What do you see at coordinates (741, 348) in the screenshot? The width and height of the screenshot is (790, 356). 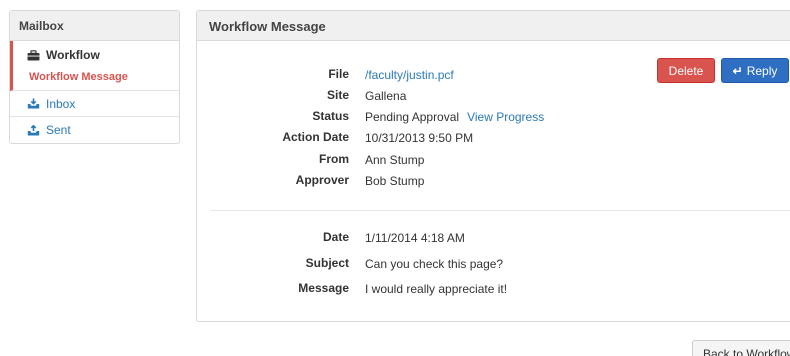 I see `back-to-workflow-button: Back to Workflow` at bounding box center [741, 348].